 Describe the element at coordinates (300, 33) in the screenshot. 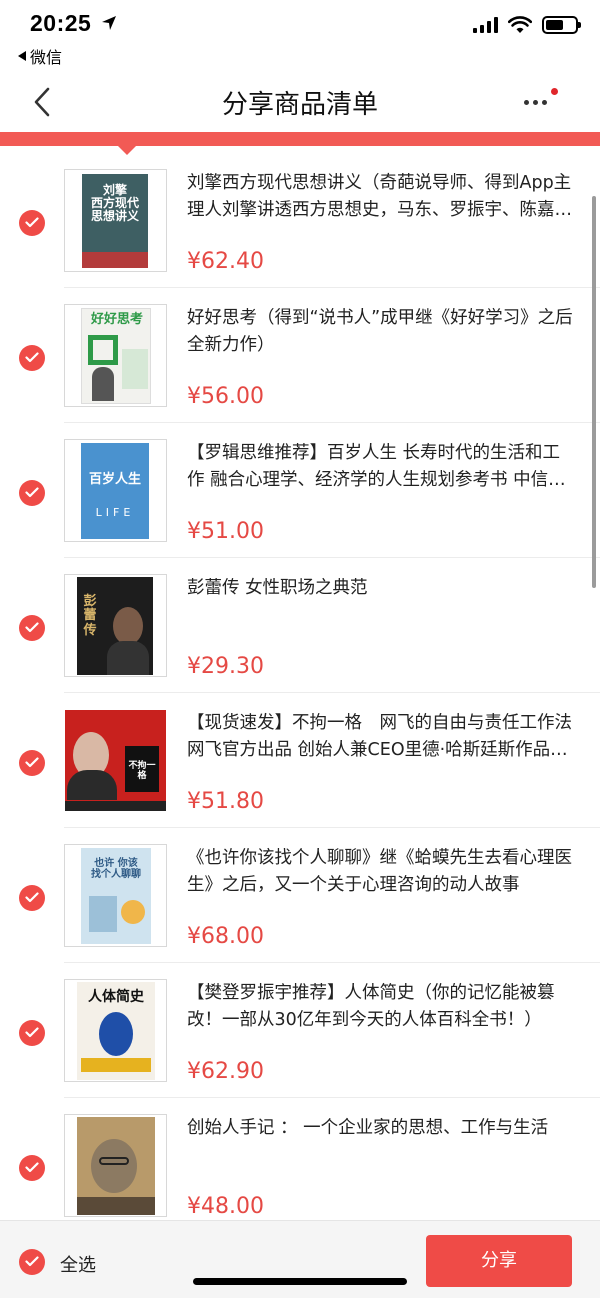

I see `status-bar: 20:25 微信` at that location.